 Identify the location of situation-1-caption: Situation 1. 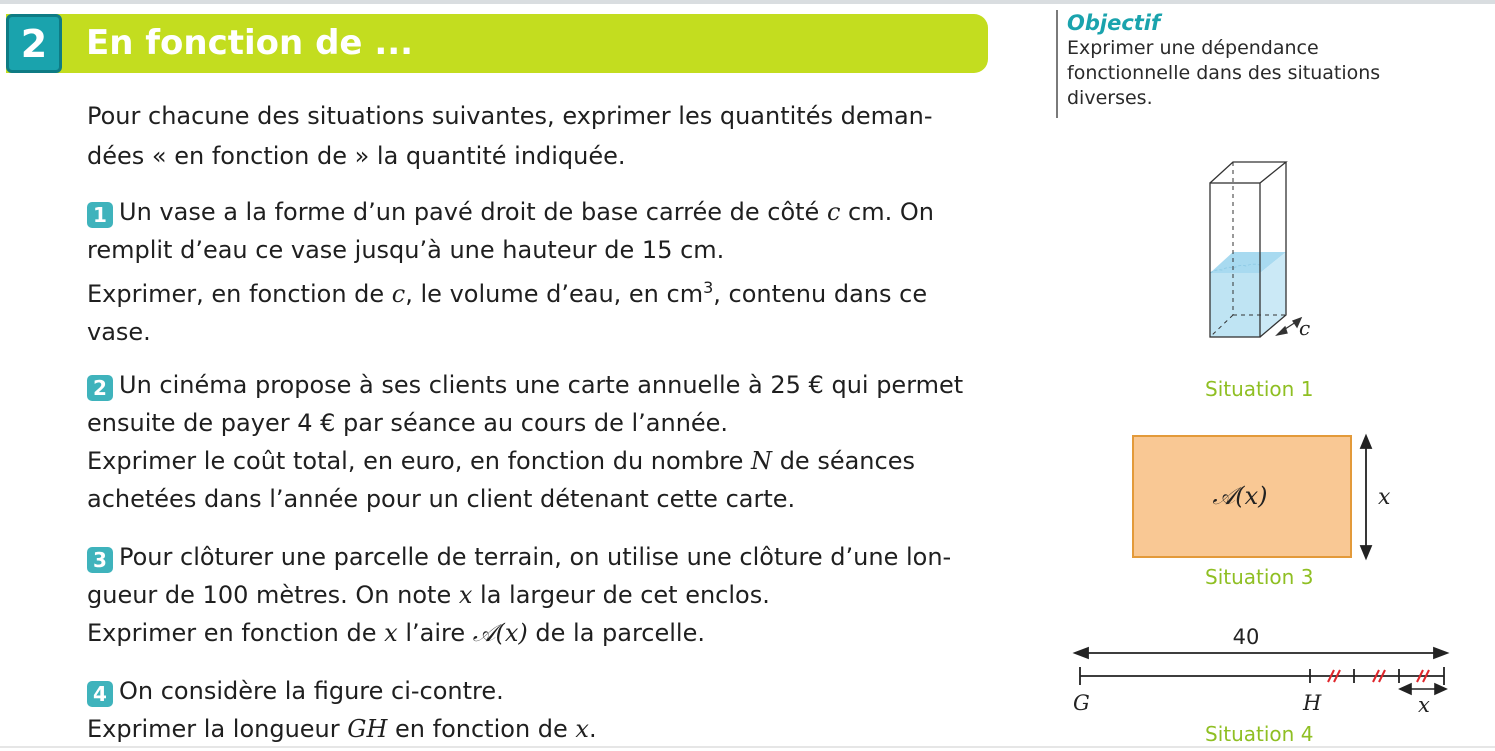
(1259, 389).